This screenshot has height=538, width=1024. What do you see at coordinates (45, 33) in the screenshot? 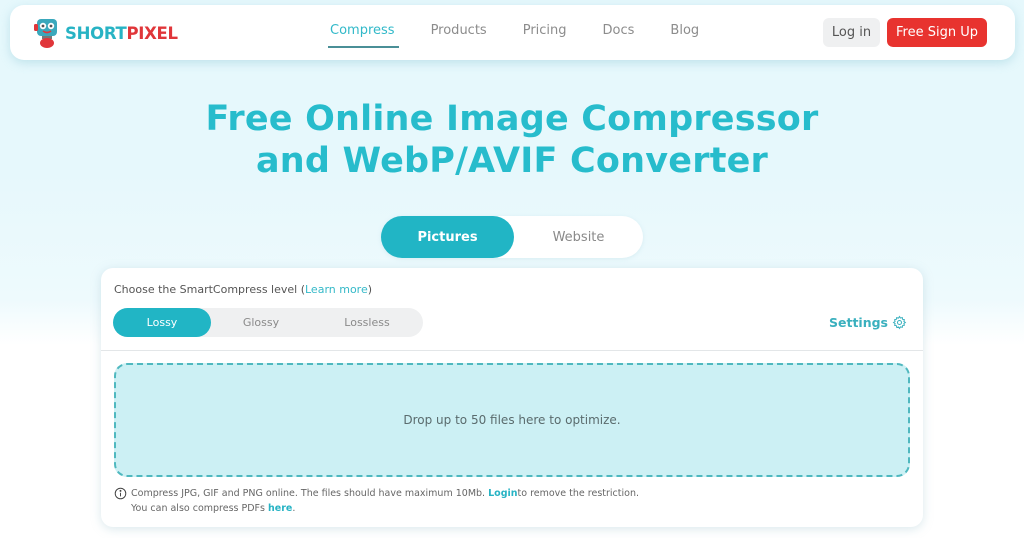
I see `robot-mascot-icon` at bounding box center [45, 33].